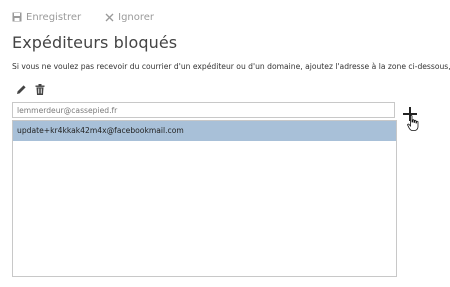  What do you see at coordinates (95, 42) in the screenshot?
I see `page-title: Expéditeurs bloqués` at bounding box center [95, 42].